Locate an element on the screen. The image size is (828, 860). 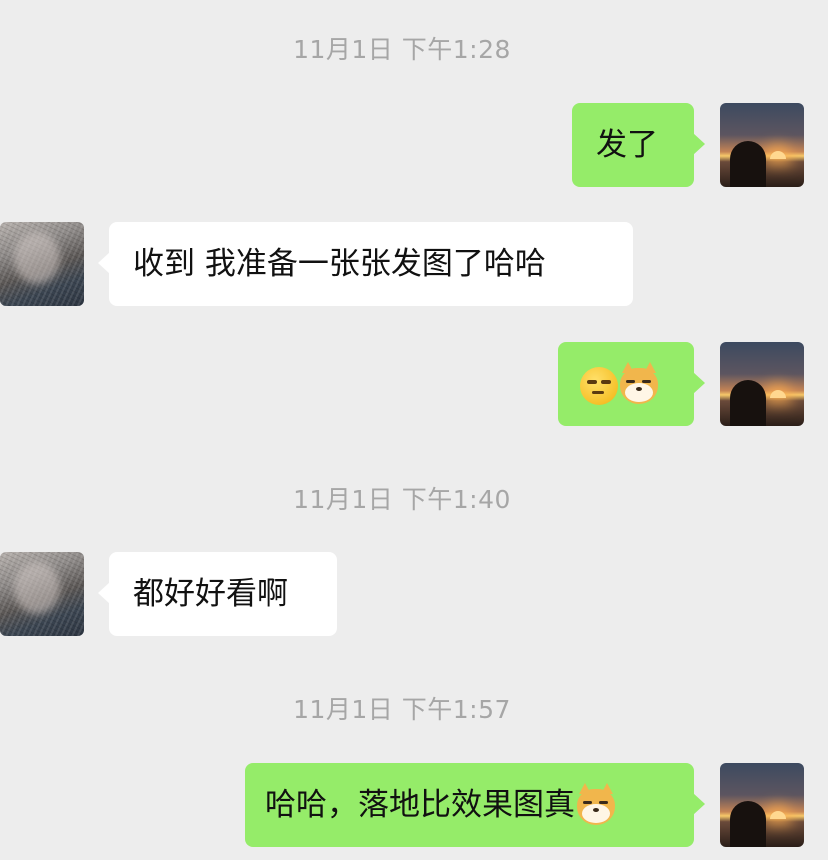
timestamp: 11月1日 下午1:57 is located at coordinates (402, 709).